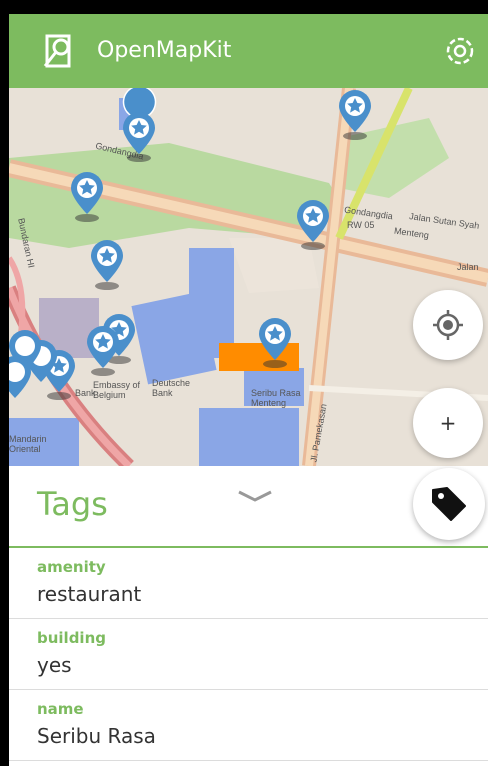  I want to click on tag-row: amenity restaurant, so click(248, 583).